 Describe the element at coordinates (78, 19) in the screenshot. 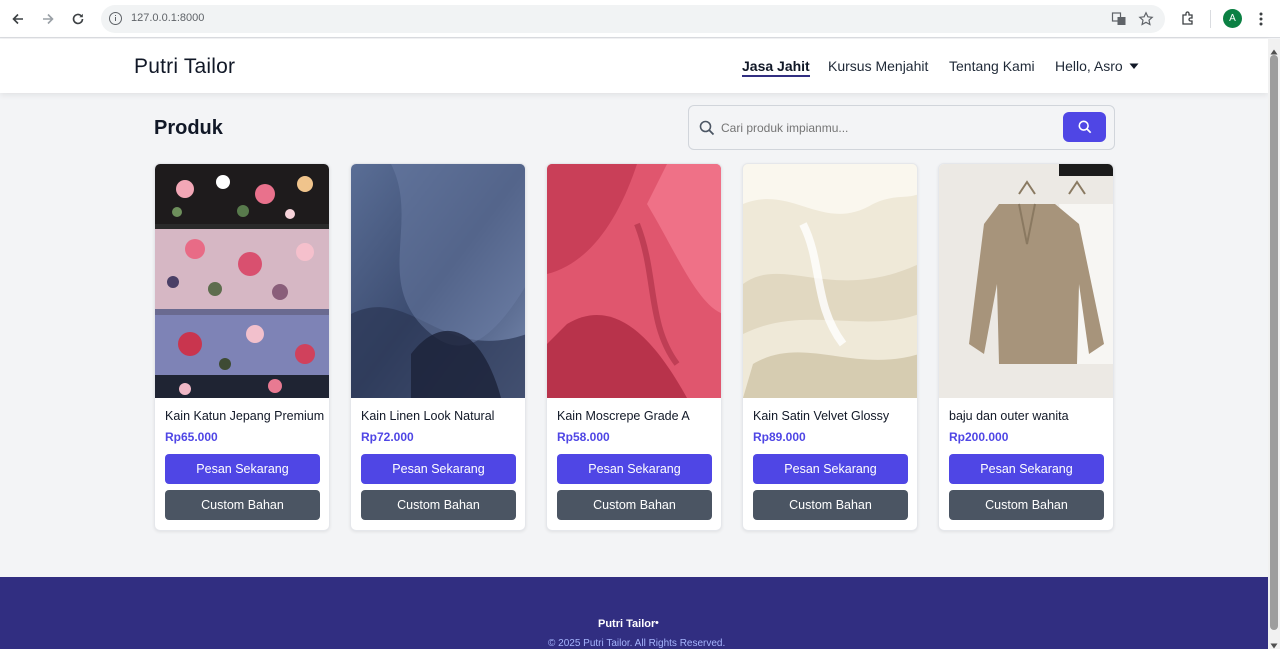

I see `reload-icon` at that location.